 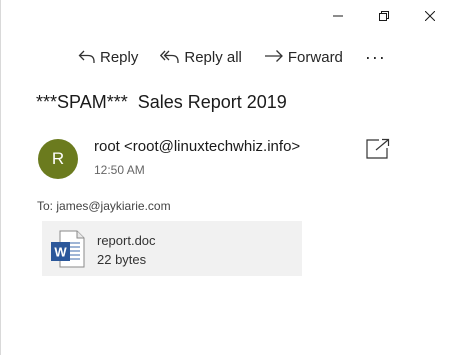 I want to click on open-in-new-window-button, so click(x=378, y=149).